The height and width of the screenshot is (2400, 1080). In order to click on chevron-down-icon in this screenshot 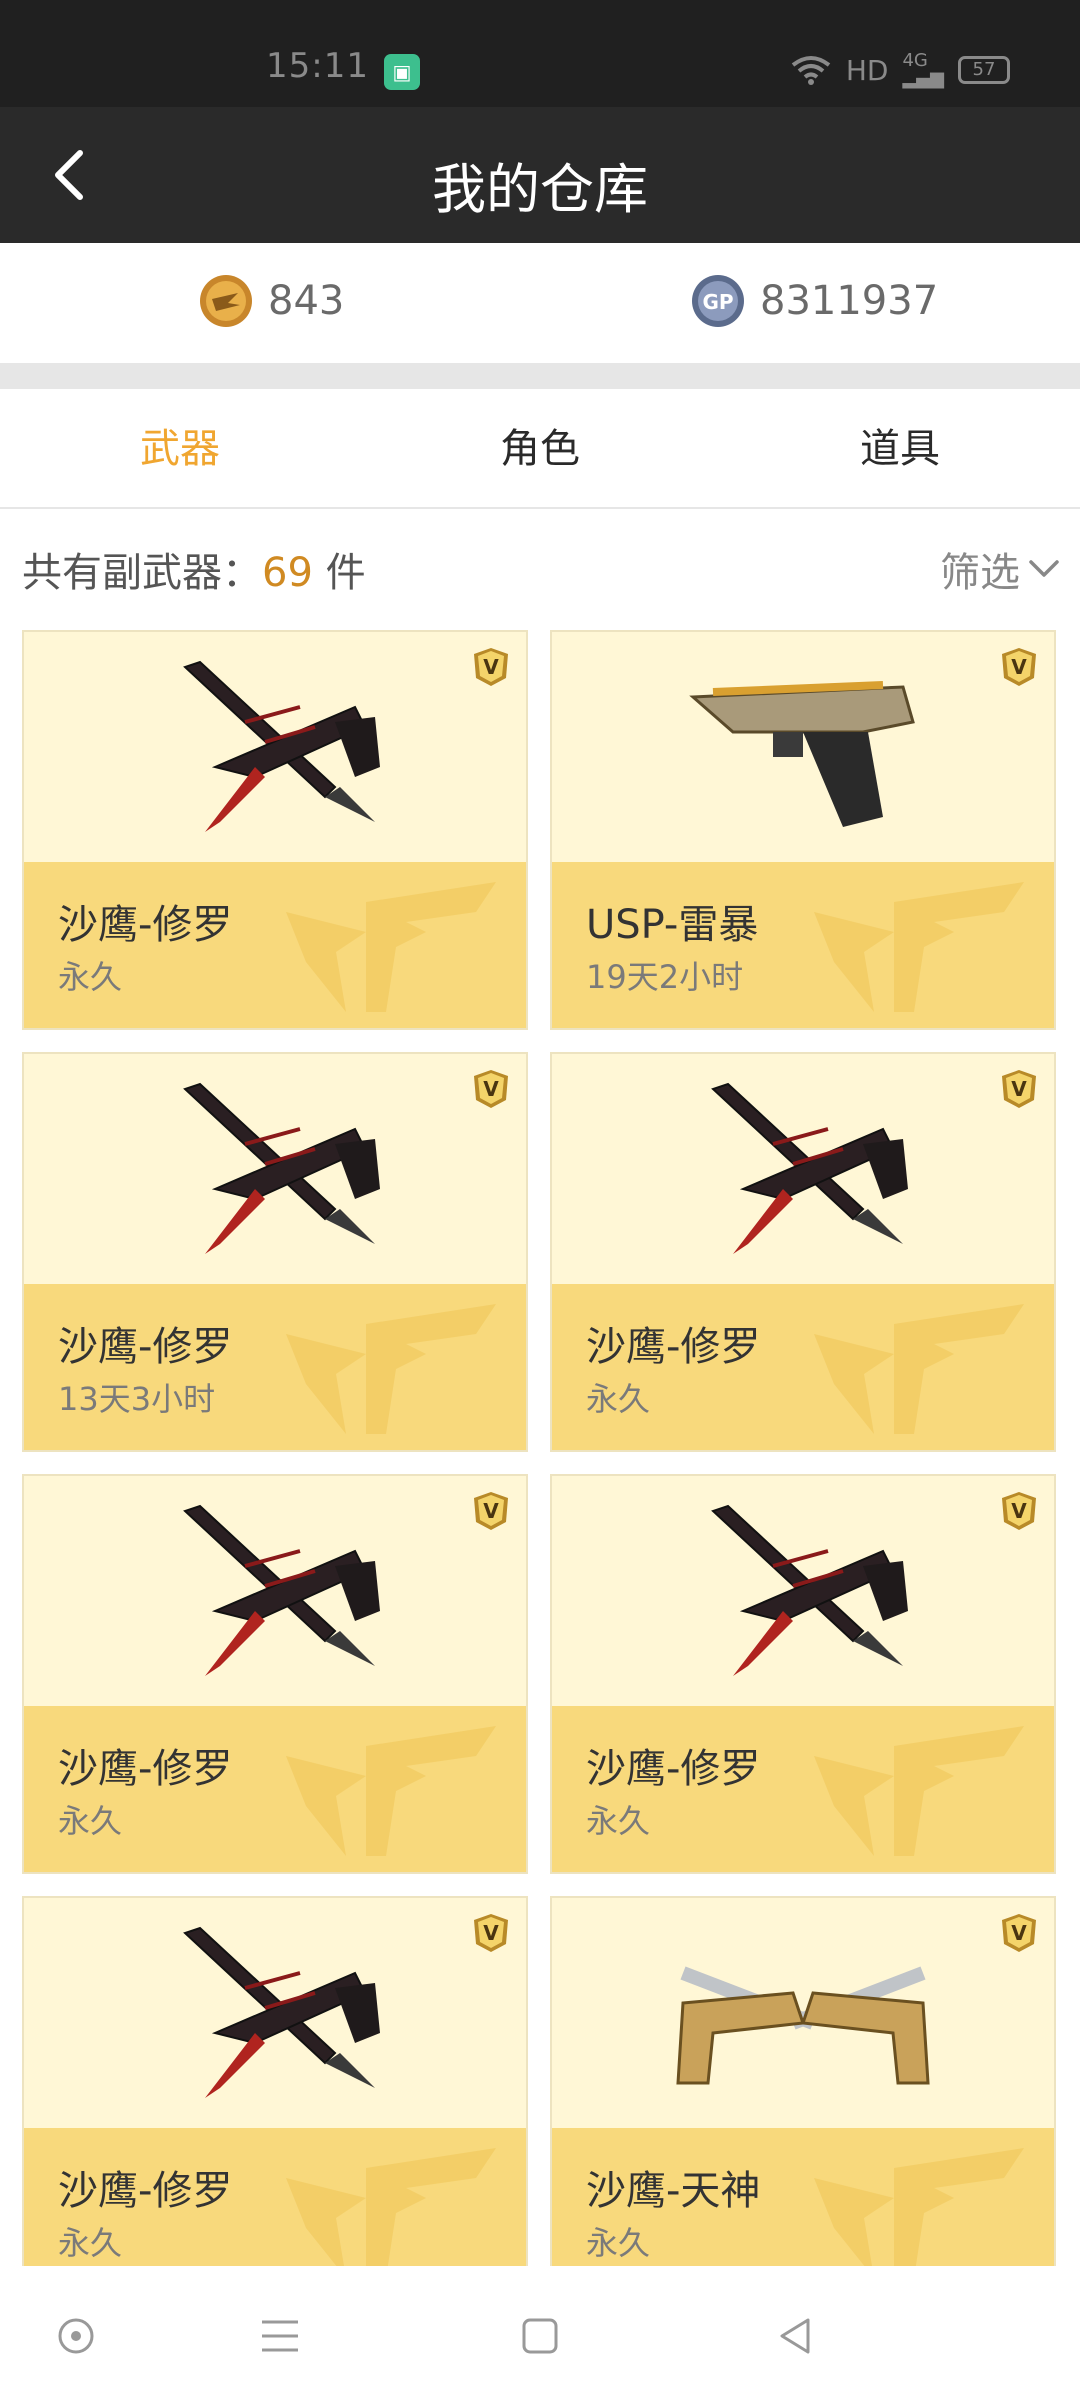, I will do `click(1044, 568)`.